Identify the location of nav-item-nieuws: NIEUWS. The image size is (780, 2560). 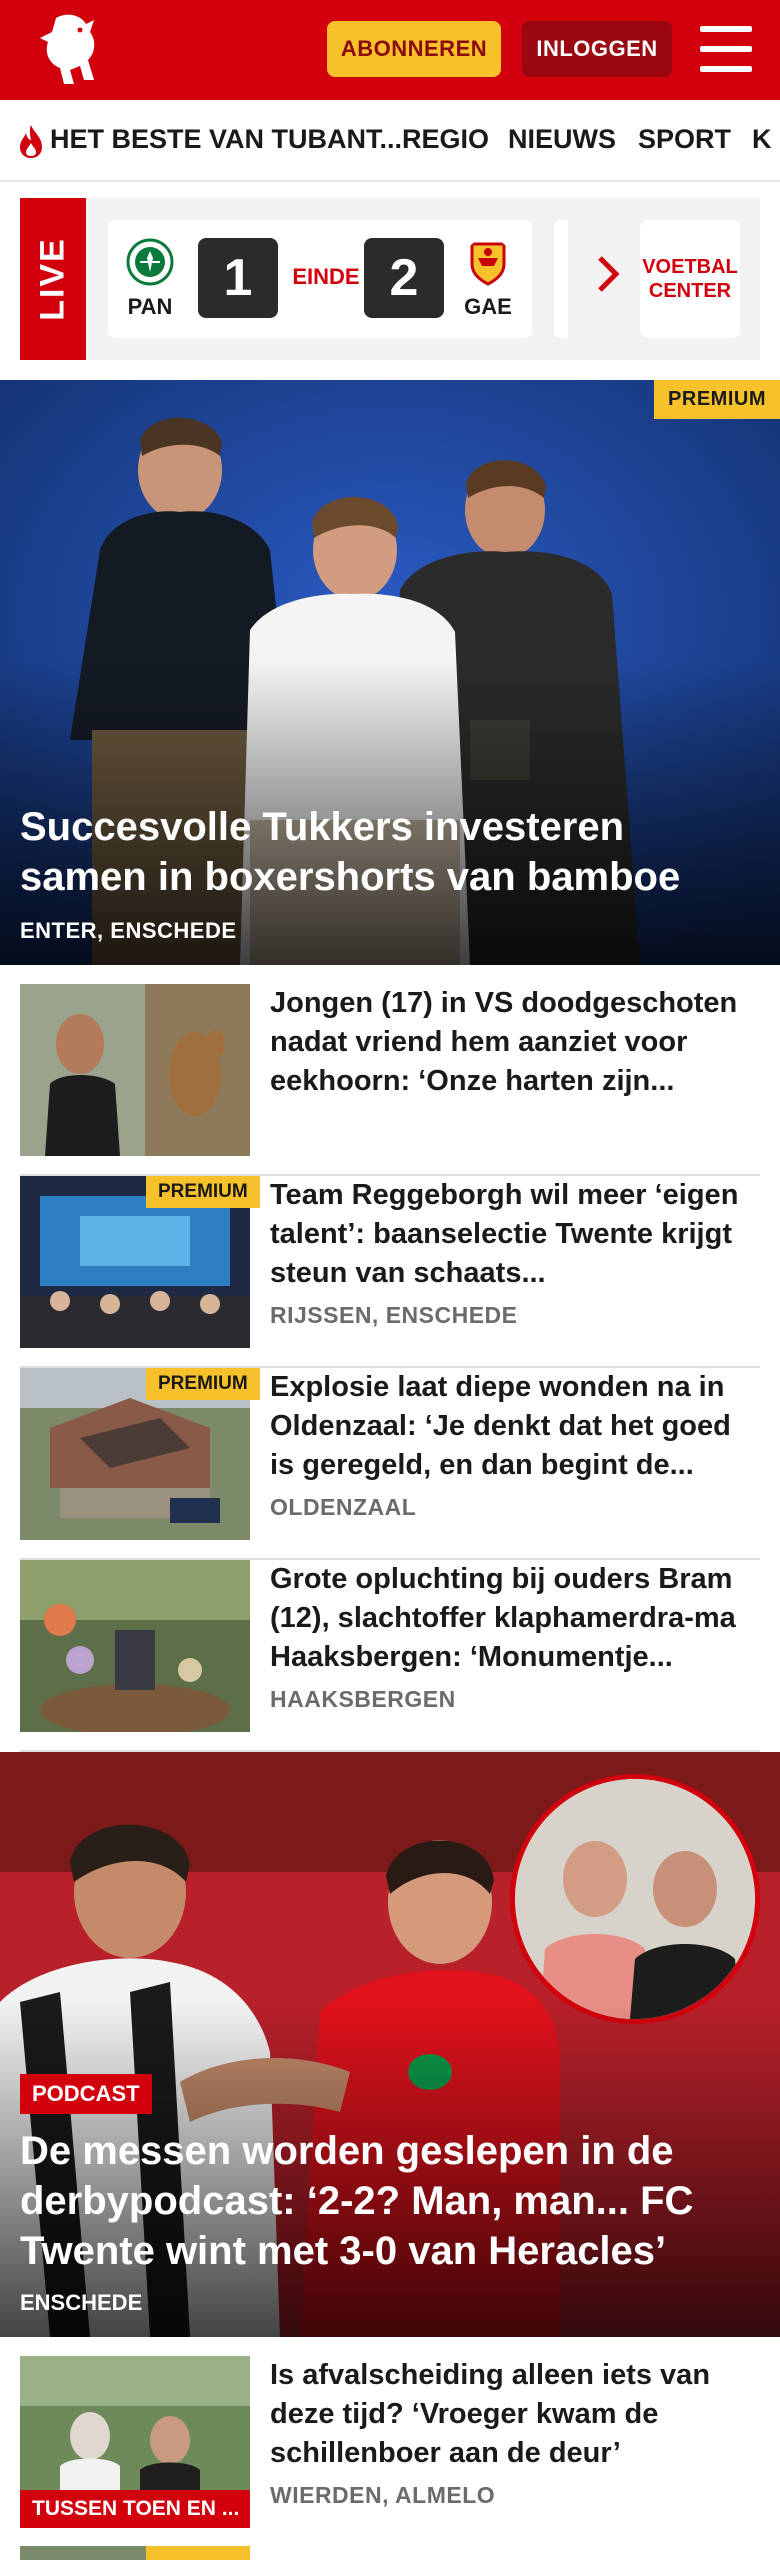
(562, 139).